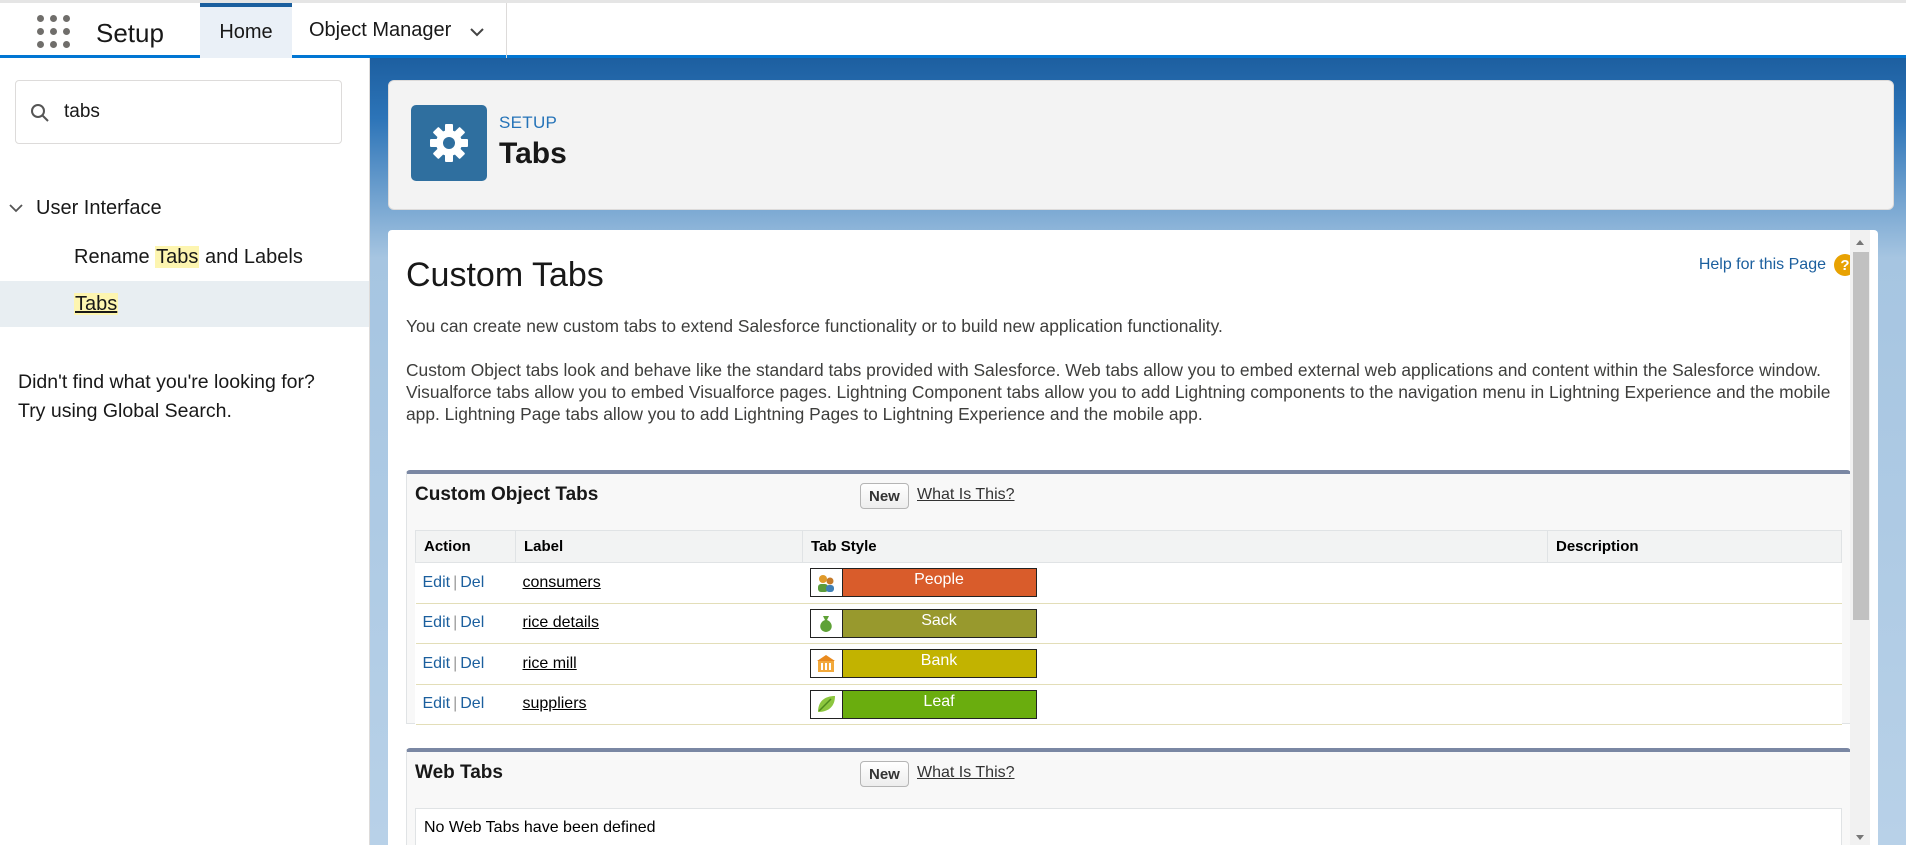 This screenshot has height=845, width=1906. Describe the element at coordinates (449, 143) in the screenshot. I see `gear-icon` at that location.